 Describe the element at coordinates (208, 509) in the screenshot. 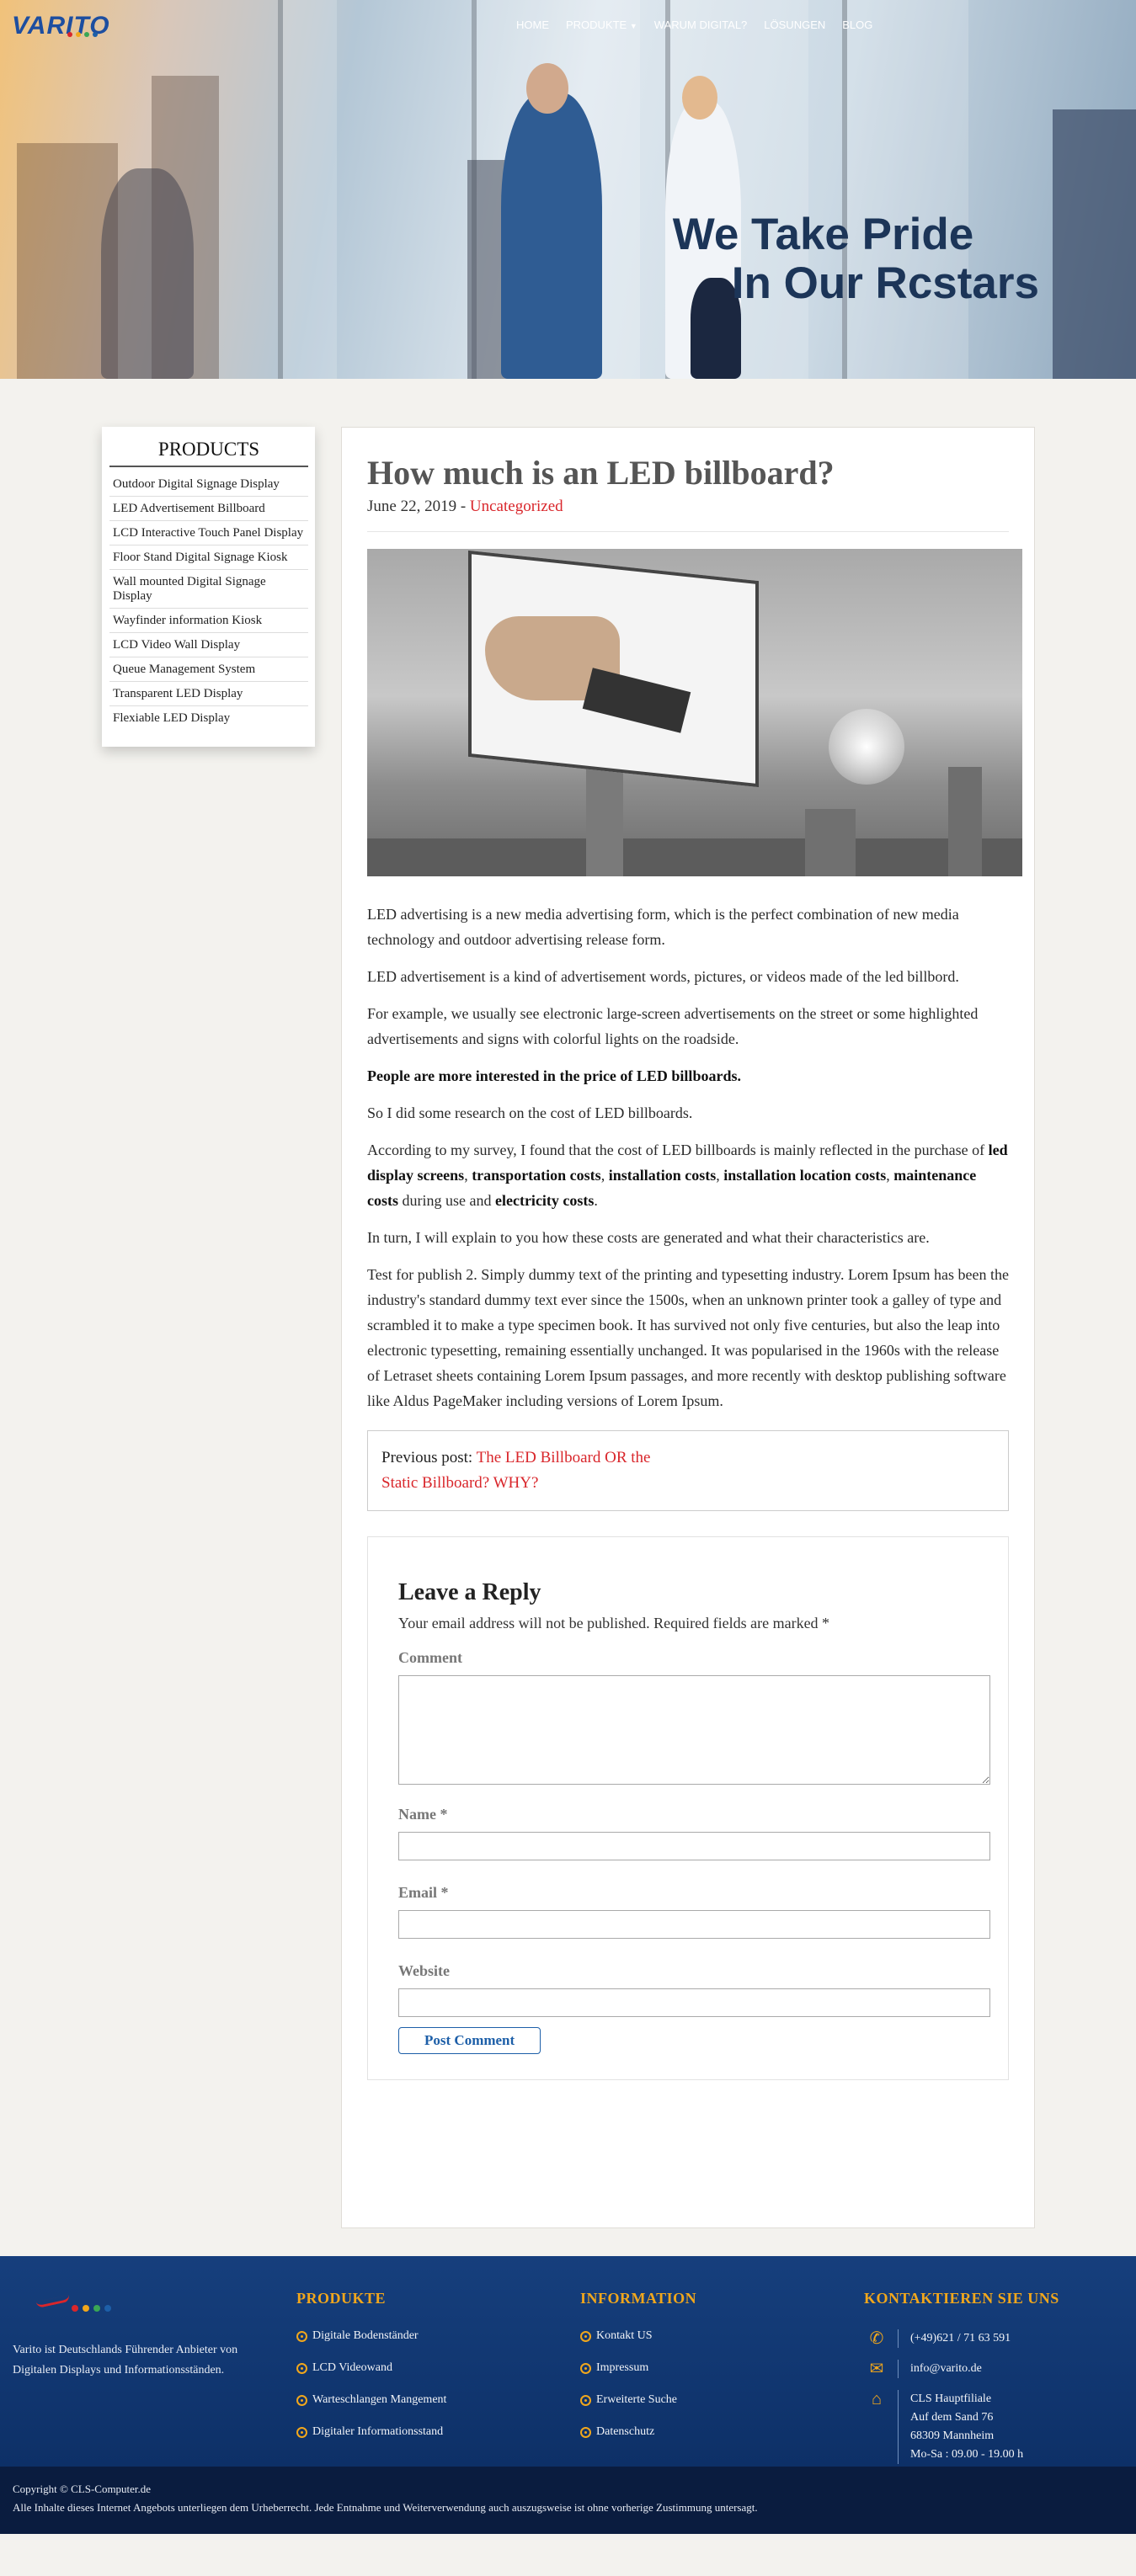

I see `sidebar-item-led-advertisement-billboard: LED Advertisement Billboard` at that location.